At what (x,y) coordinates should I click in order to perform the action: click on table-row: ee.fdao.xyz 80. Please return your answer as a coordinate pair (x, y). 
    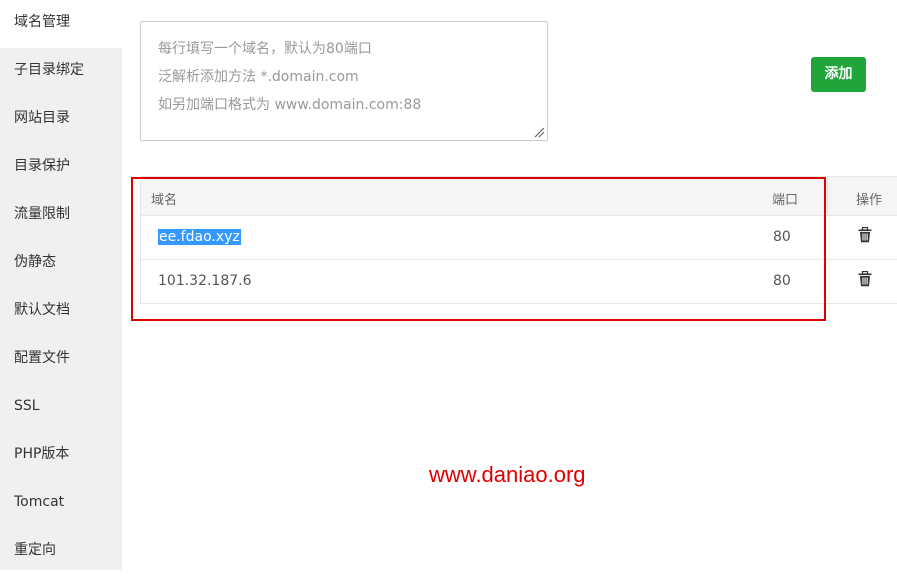
    Looking at the image, I should click on (518, 238).